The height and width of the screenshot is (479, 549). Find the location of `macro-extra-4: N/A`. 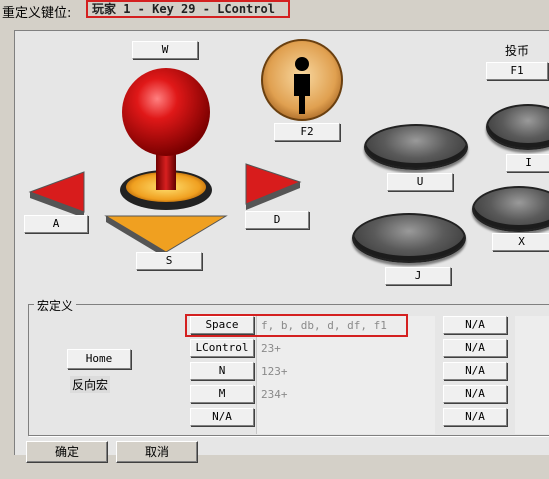

macro-extra-4: N/A is located at coordinates (475, 394).